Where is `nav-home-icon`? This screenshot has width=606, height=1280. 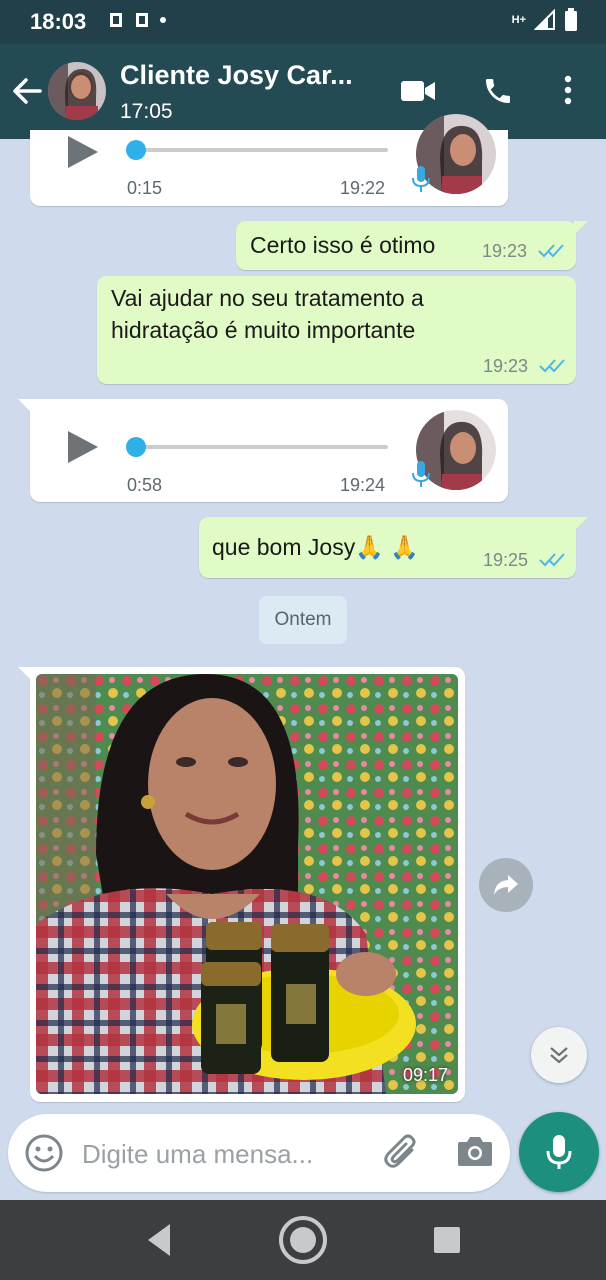 nav-home-icon is located at coordinates (303, 1240).